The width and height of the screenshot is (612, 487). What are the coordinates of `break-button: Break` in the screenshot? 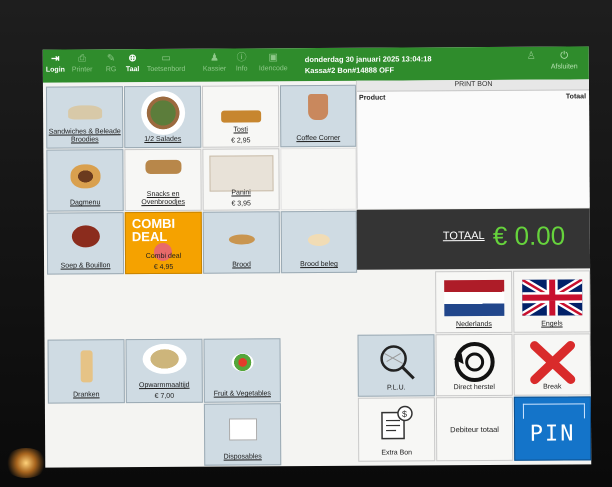 It's located at (552, 364).